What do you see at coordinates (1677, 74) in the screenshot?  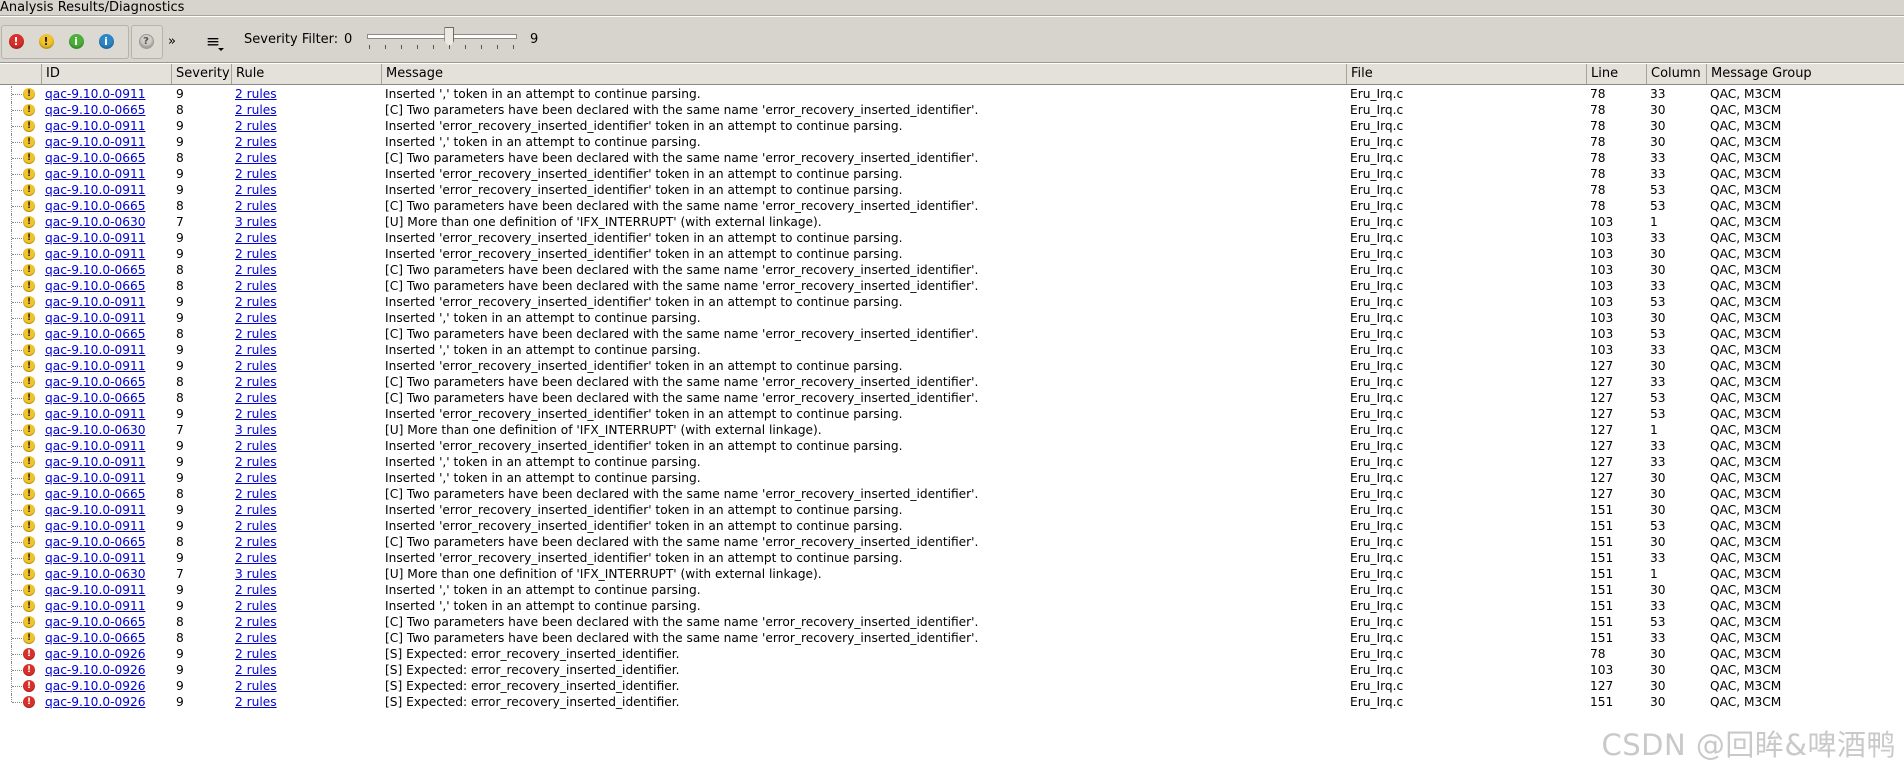 I see `header-column: Column` at bounding box center [1677, 74].